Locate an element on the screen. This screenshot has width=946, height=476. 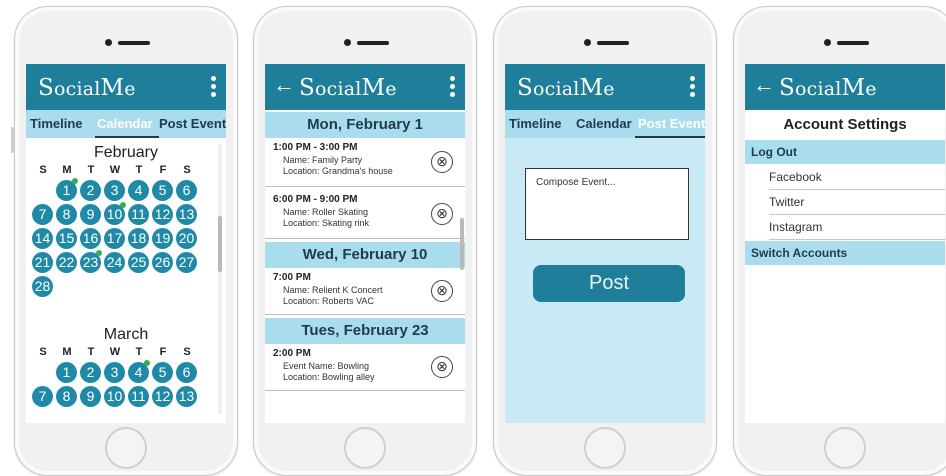
event-dot is located at coordinates (99, 253).